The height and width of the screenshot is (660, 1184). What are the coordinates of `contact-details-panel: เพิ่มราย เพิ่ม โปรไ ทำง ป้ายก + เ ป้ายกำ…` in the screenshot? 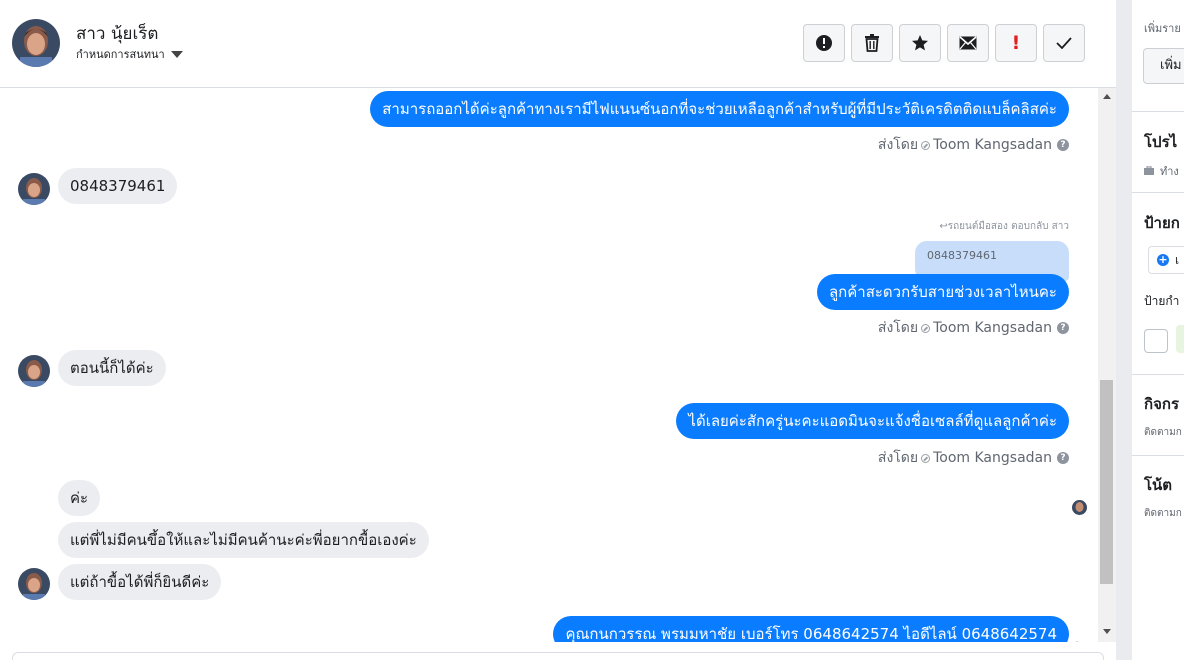 It's located at (1158, 330).